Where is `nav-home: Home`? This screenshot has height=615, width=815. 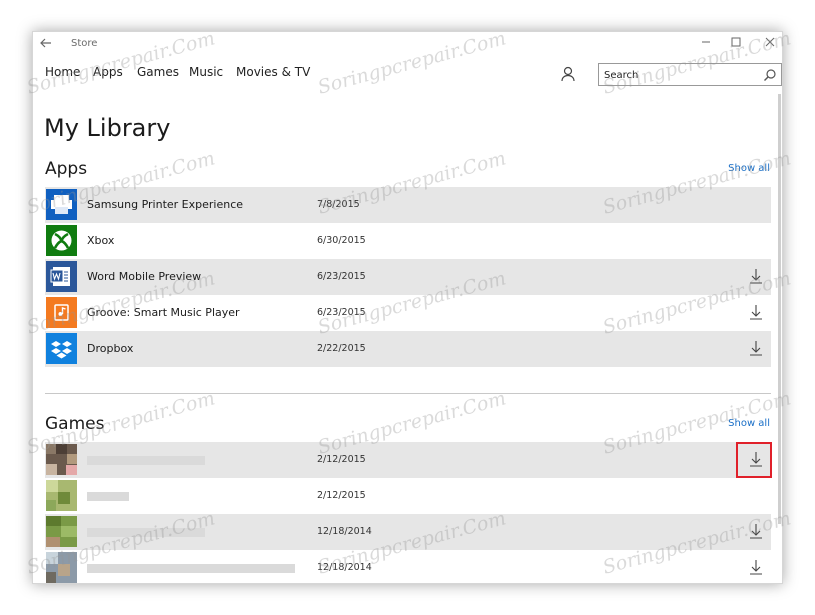 nav-home: Home is located at coordinates (62, 72).